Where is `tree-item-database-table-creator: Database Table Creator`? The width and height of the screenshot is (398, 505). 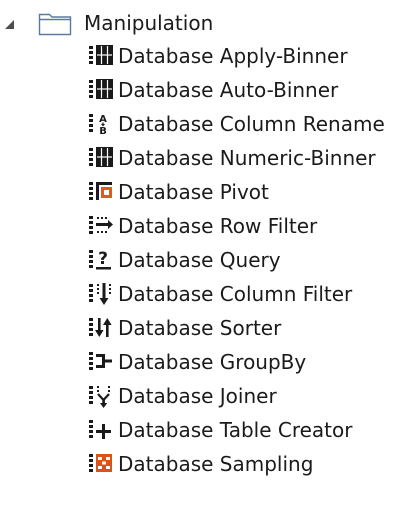 tree-item-database-table-creator: Database Table Creator is located at coordinates (240, 430).